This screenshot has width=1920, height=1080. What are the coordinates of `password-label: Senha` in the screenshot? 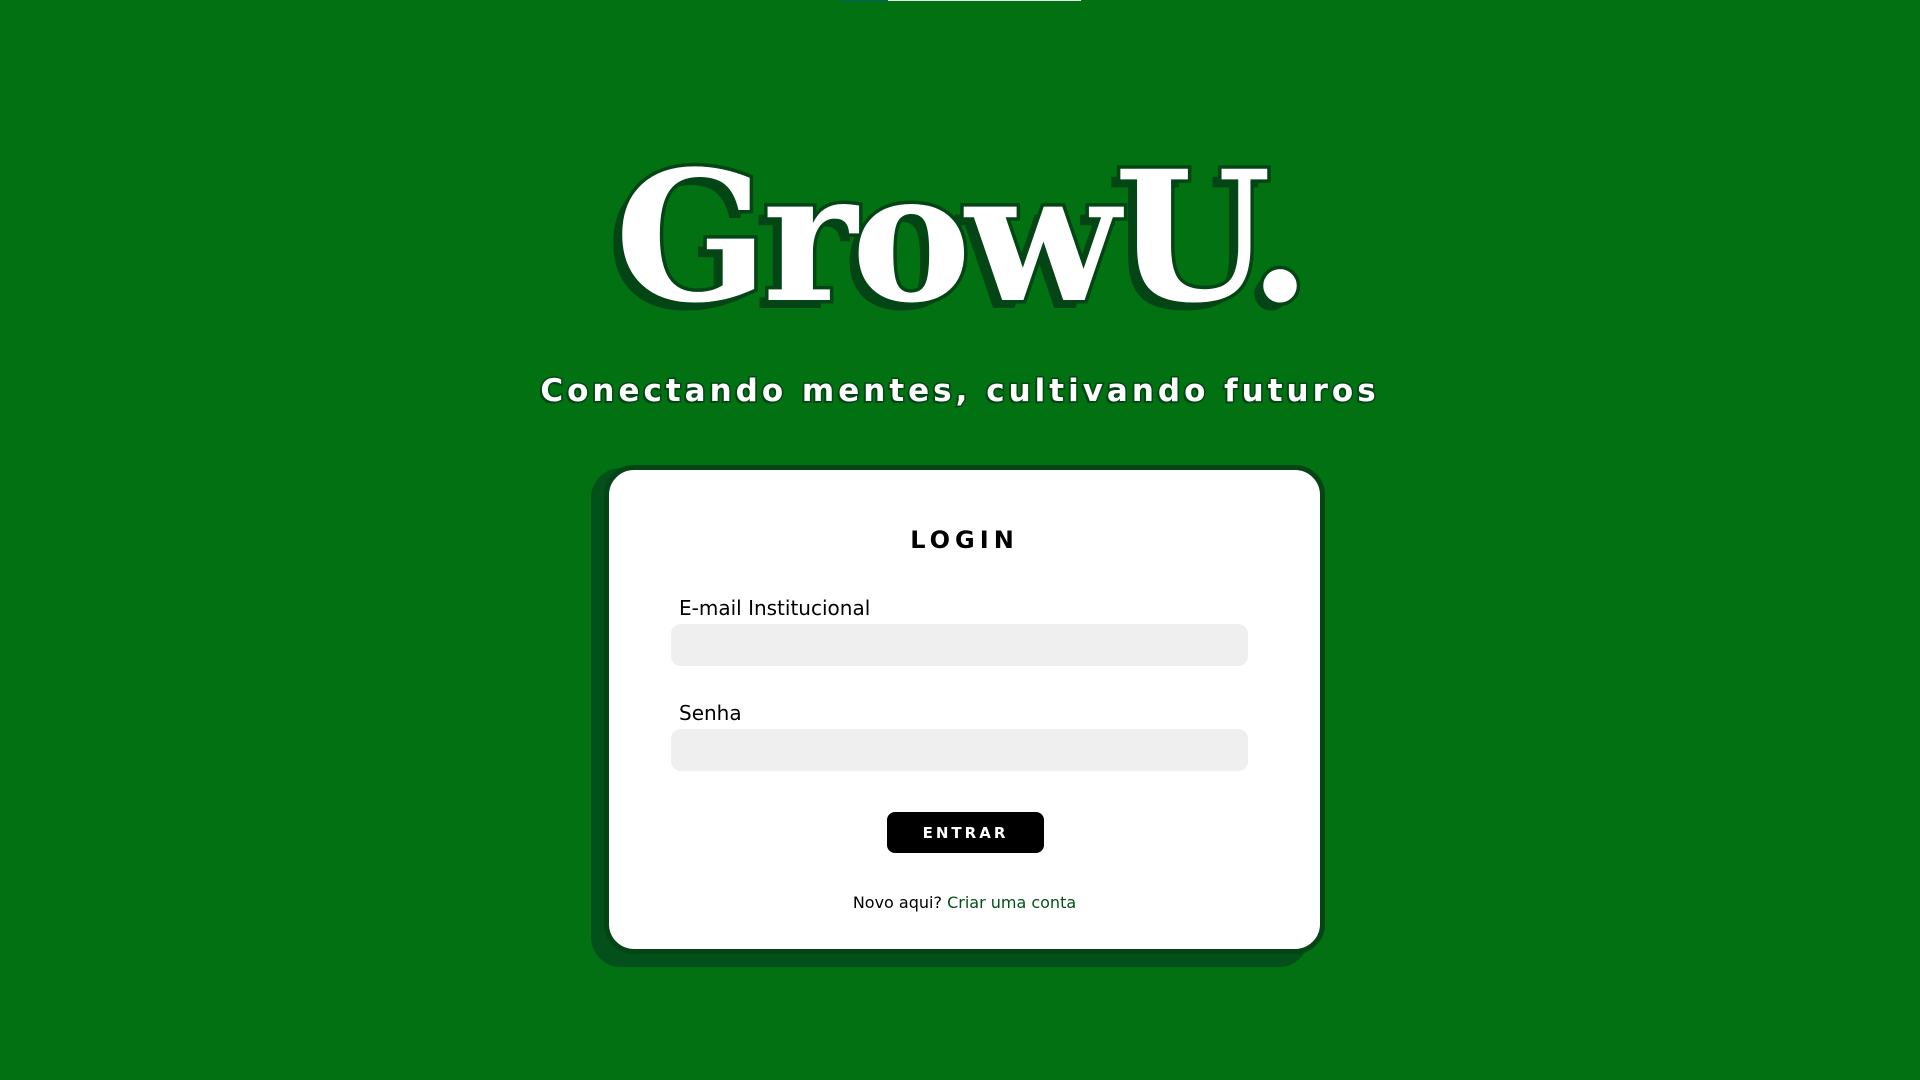 It's located at (710, 713).